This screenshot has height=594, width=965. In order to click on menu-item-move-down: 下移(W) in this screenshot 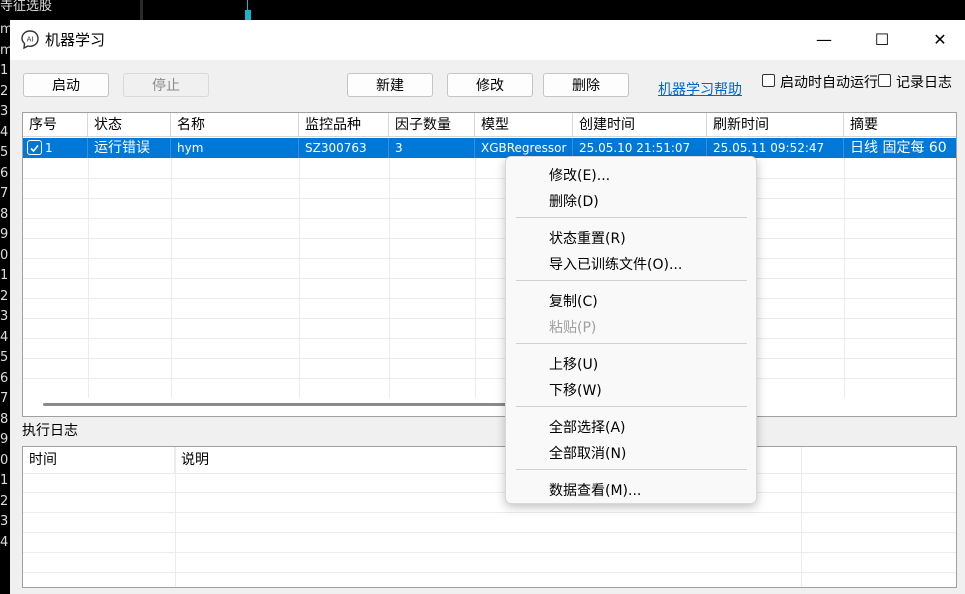, I will do `click(575, 390)`.